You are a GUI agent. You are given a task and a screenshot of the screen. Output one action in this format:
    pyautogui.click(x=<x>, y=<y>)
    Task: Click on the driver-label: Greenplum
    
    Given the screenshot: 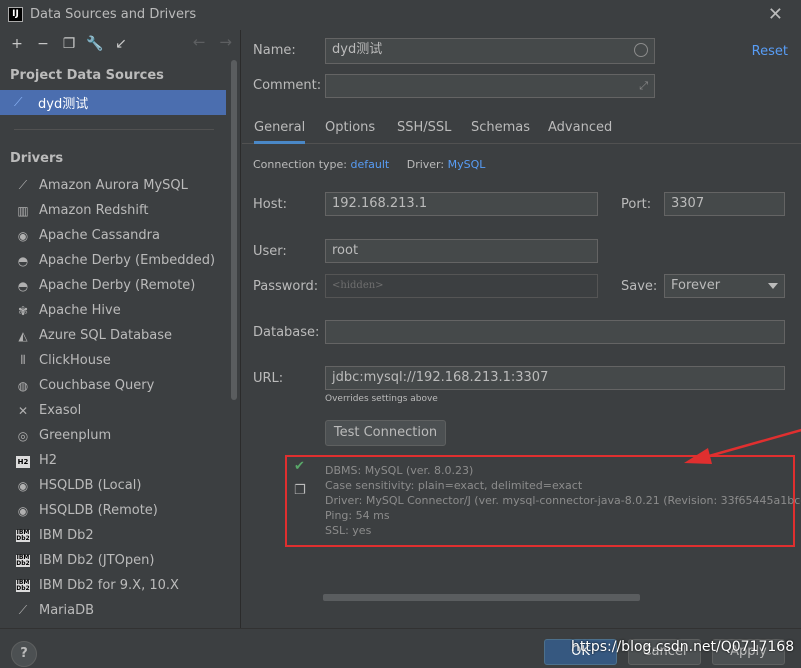 What is the action you would take?
    pyautogui.click(x=75, y=435)
    